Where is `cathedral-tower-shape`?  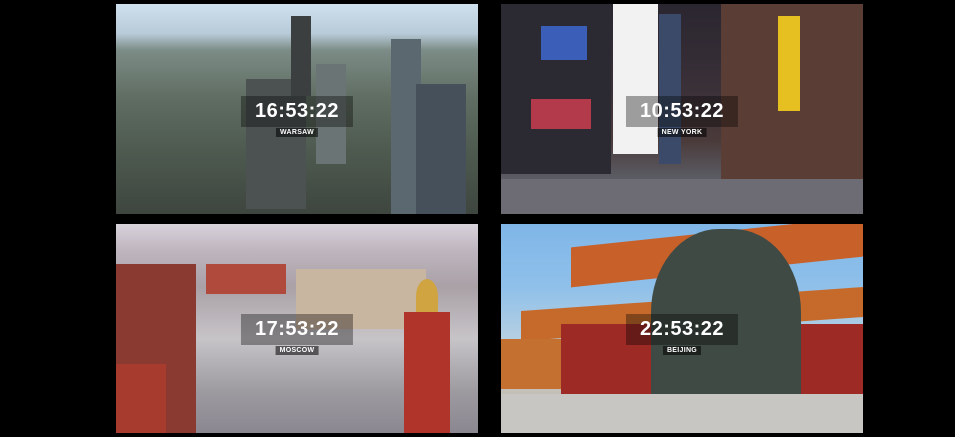
cathedral-tower-shape is located at coordinates (427, 372).